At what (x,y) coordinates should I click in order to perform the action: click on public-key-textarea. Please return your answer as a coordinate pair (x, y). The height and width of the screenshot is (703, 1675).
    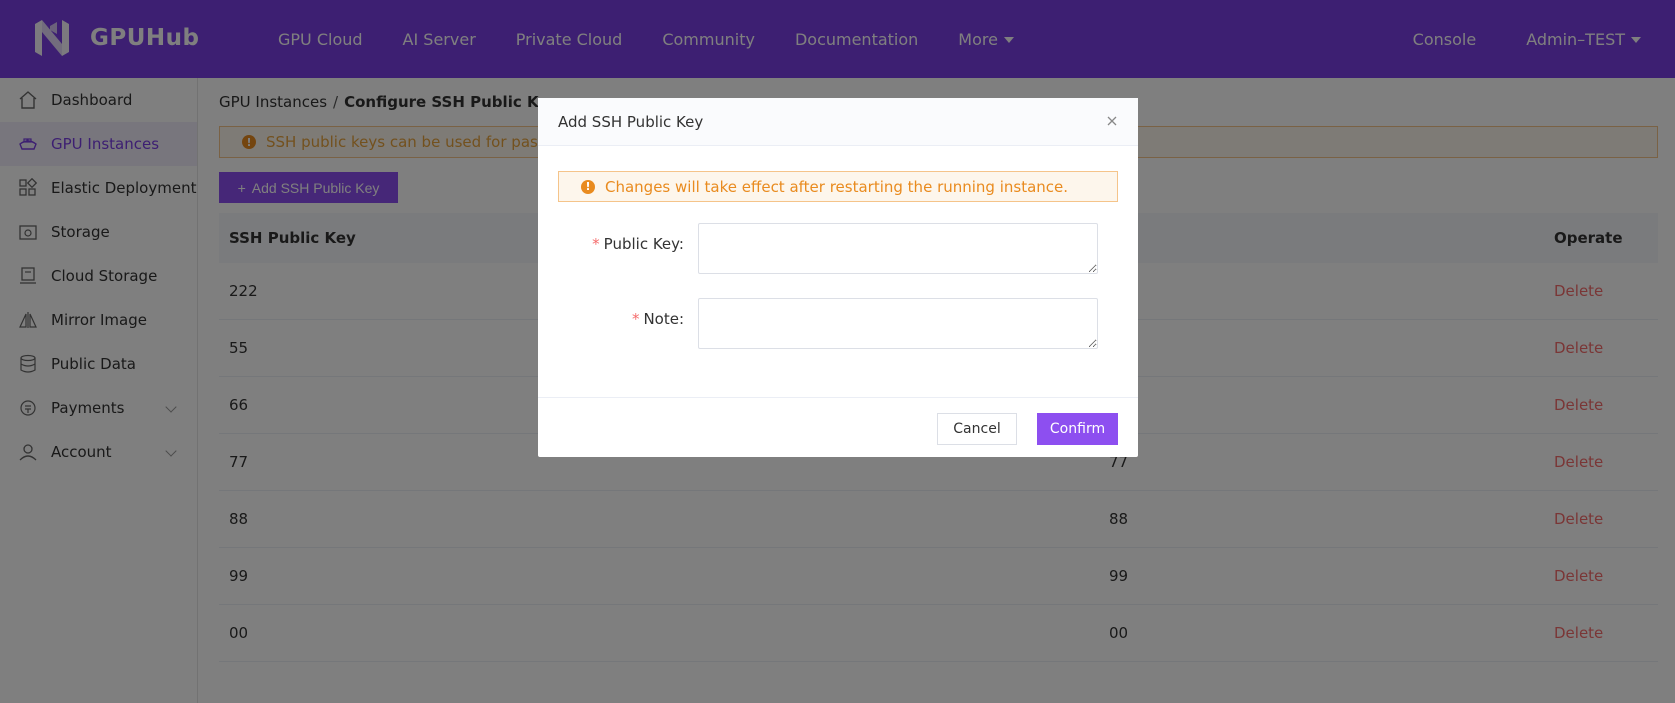
    Looking at the image, I should click on (898, 248).